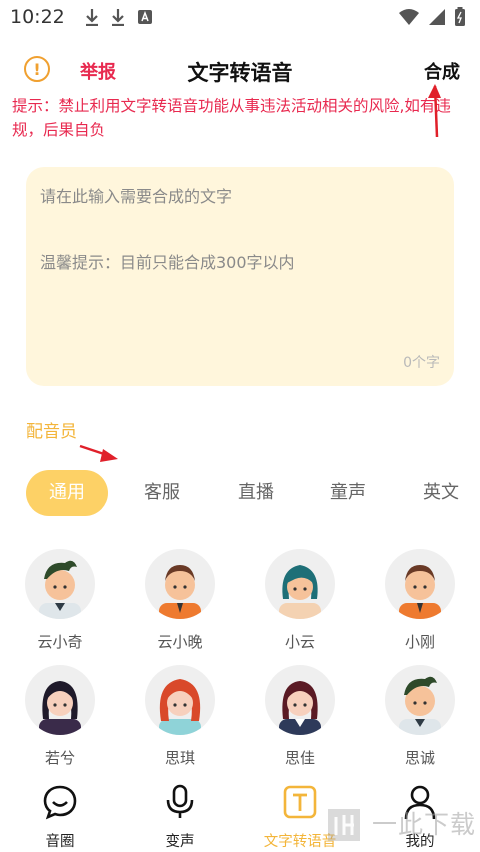  Describe the element at coordinates (442, 71) in the screenshot. I see `synthesize-button: 合成` at that location.